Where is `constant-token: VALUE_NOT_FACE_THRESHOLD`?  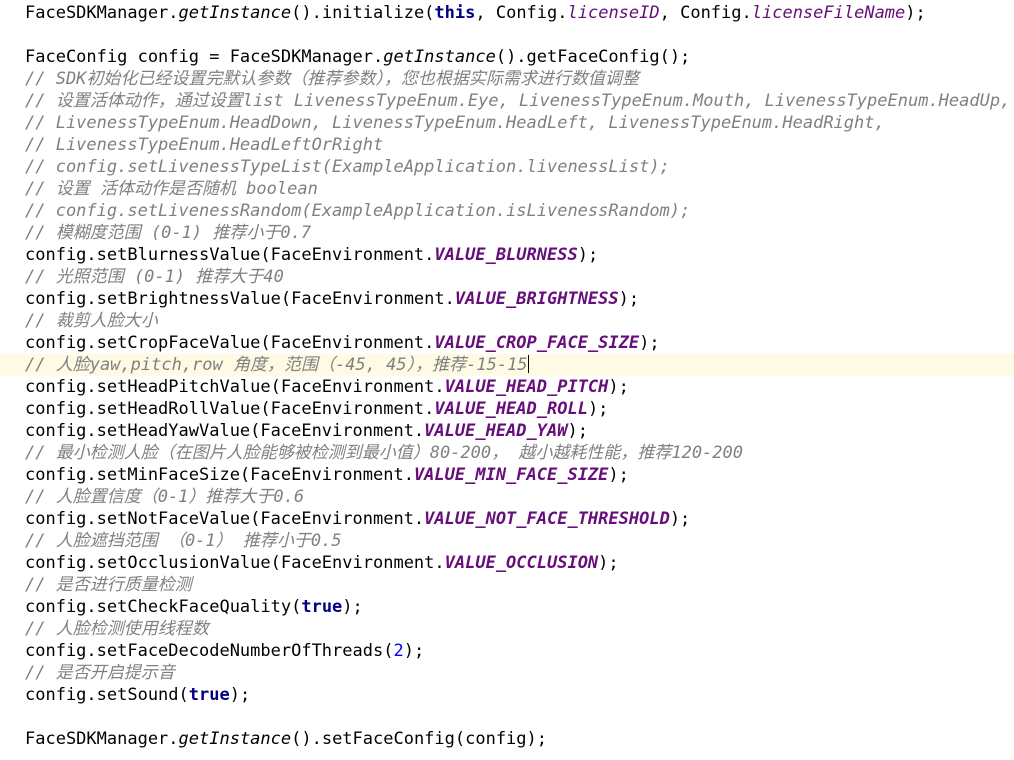 constant-token: VALUE_NOT_FACE_THRESHOLD is located at coordinates (547, 519).